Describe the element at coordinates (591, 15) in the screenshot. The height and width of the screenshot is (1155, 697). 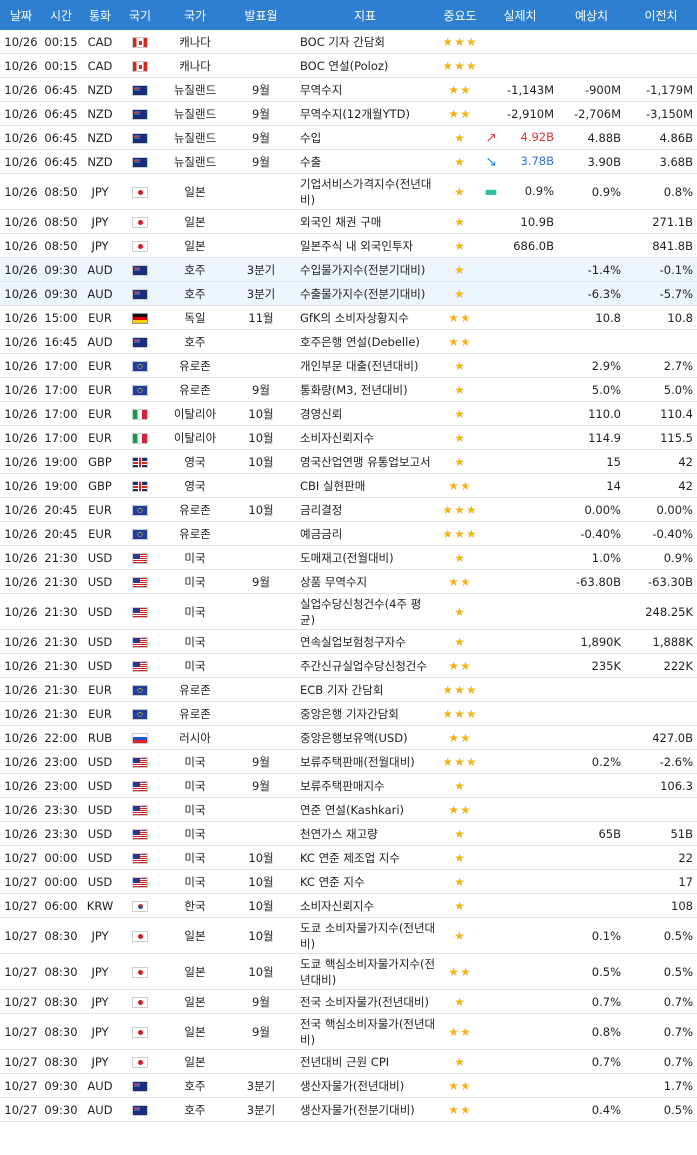
I see `column-header: 예상치` at that location.